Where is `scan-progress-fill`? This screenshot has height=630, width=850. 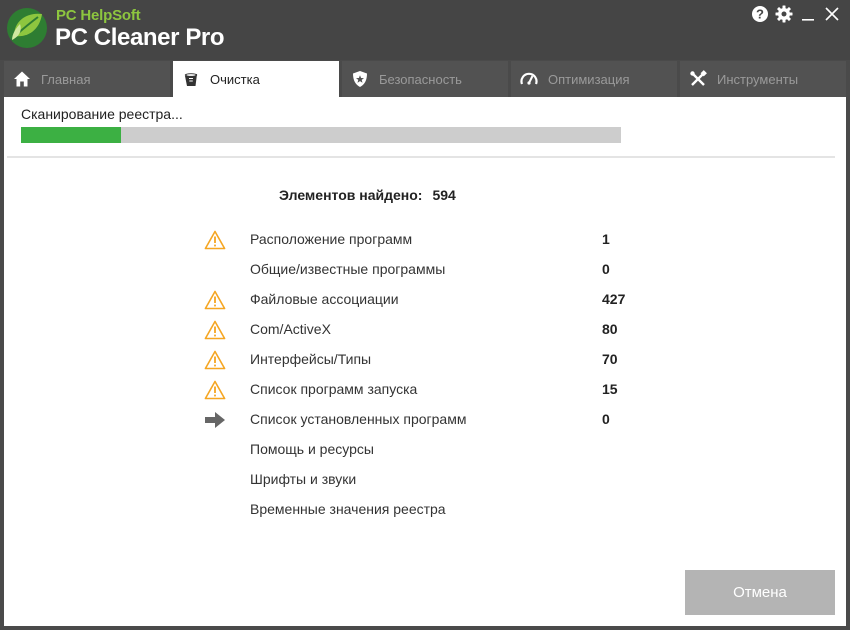
scan-progress-fill is located at coordinates (71, 135).